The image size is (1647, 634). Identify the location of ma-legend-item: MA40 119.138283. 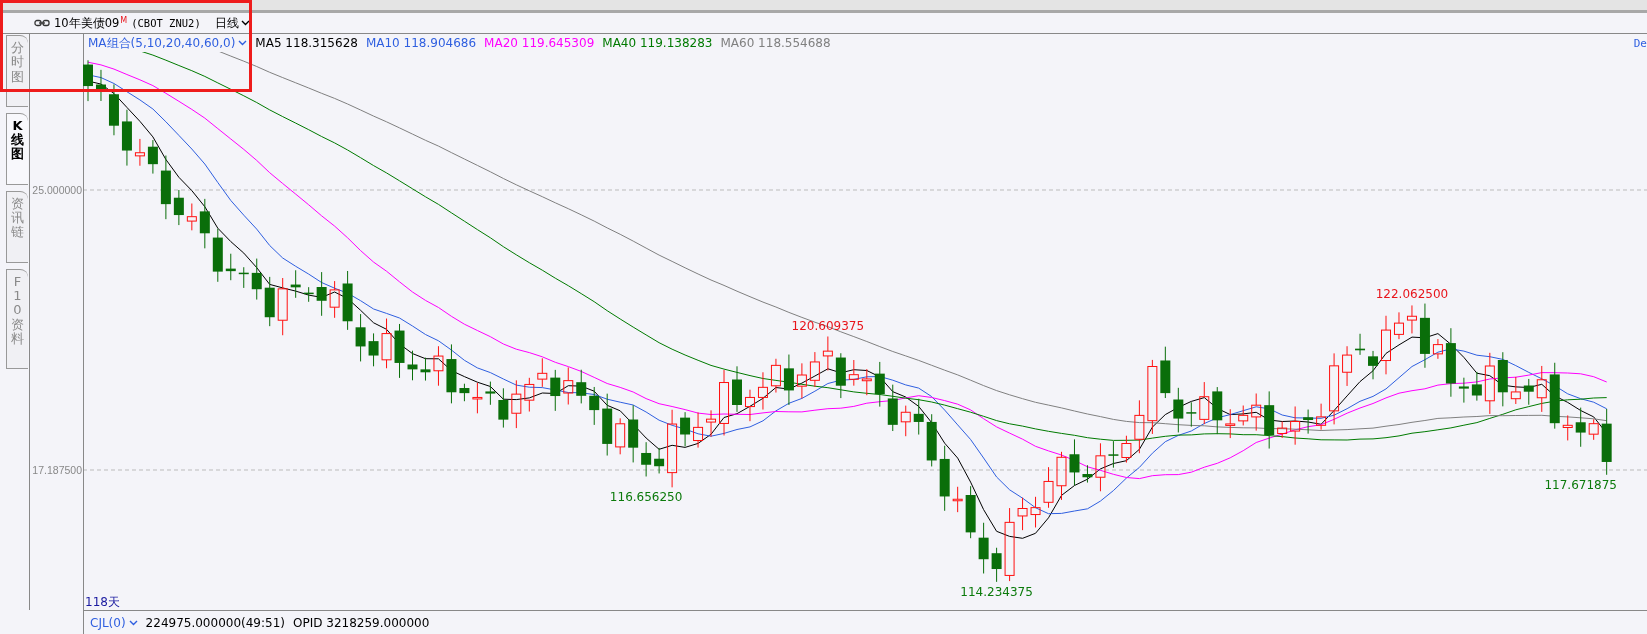
(657, 43).